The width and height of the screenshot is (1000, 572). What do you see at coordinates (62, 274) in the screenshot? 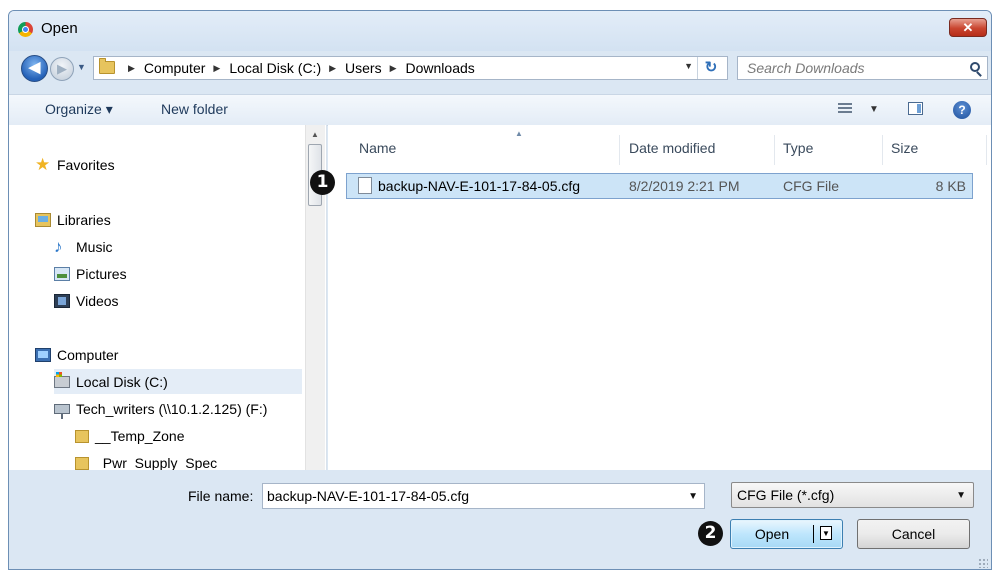
I see `pictures-icon` at bounding box center [62, 274].